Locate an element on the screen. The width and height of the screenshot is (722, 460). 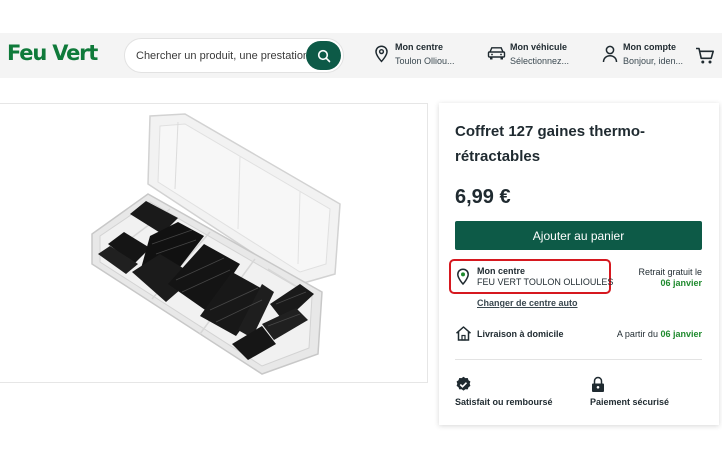
store-pin-icon is located at coordinates (463, 277).